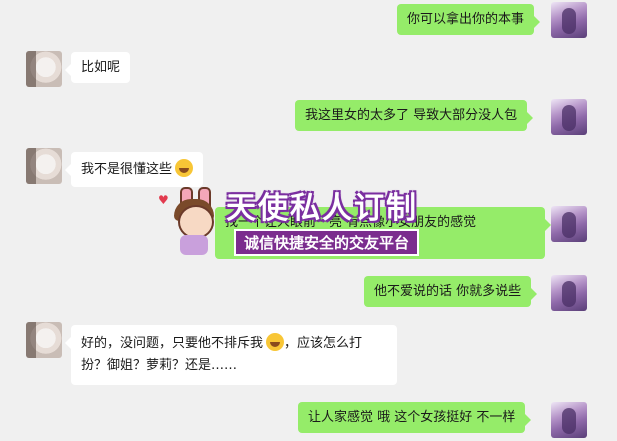 The image size is (617, 441). I want to click on message-bubble-sent: 他不爱说的话 你就多说些, so click(451, 291).